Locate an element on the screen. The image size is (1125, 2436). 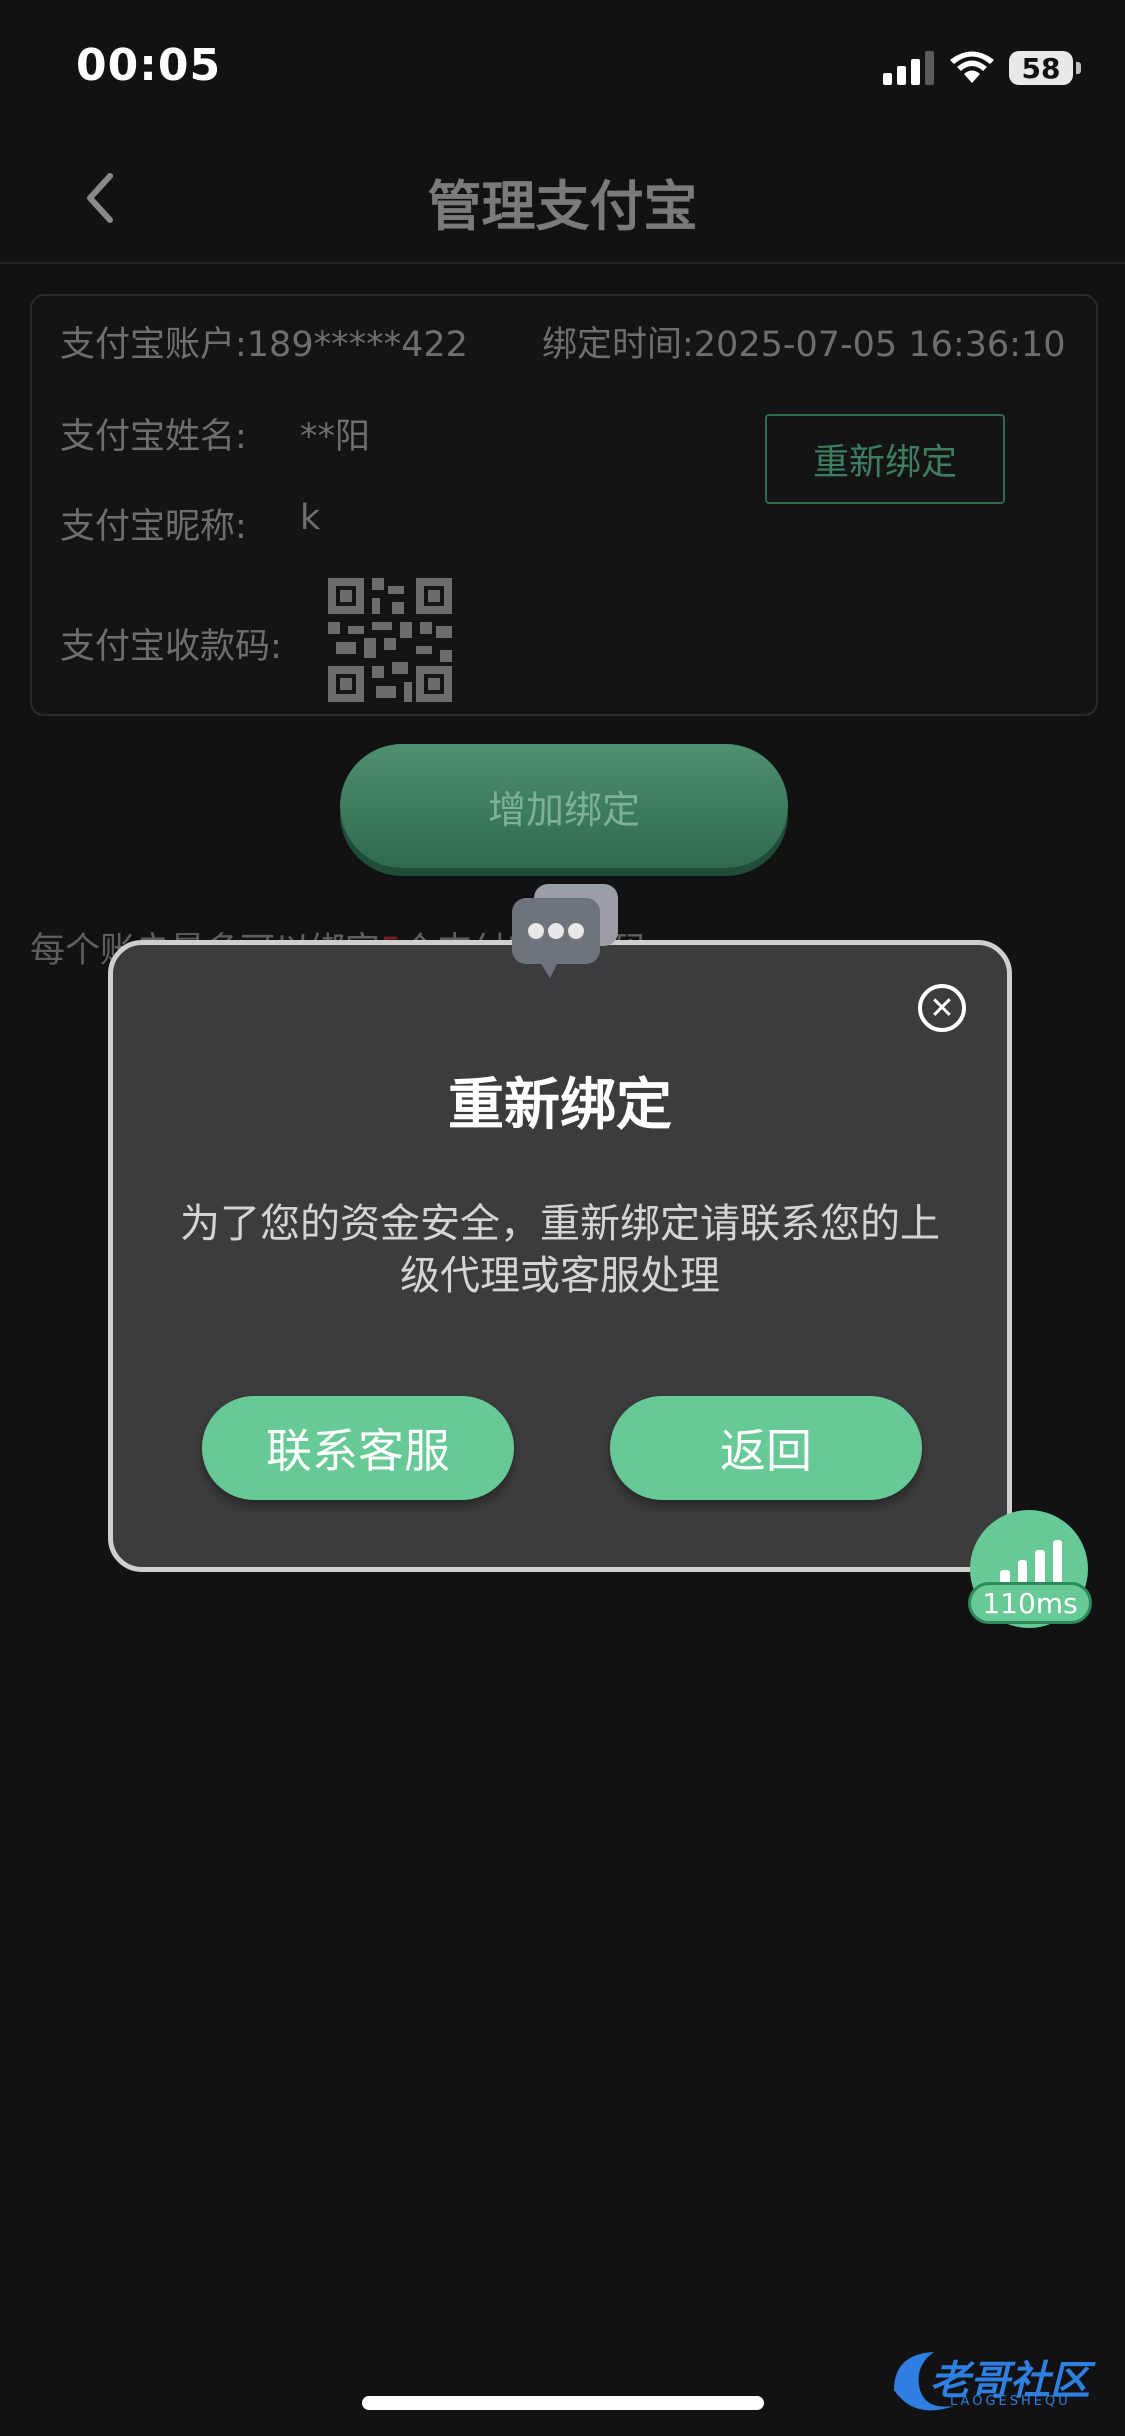
wifi-icon is located at coordinates (972, 67).